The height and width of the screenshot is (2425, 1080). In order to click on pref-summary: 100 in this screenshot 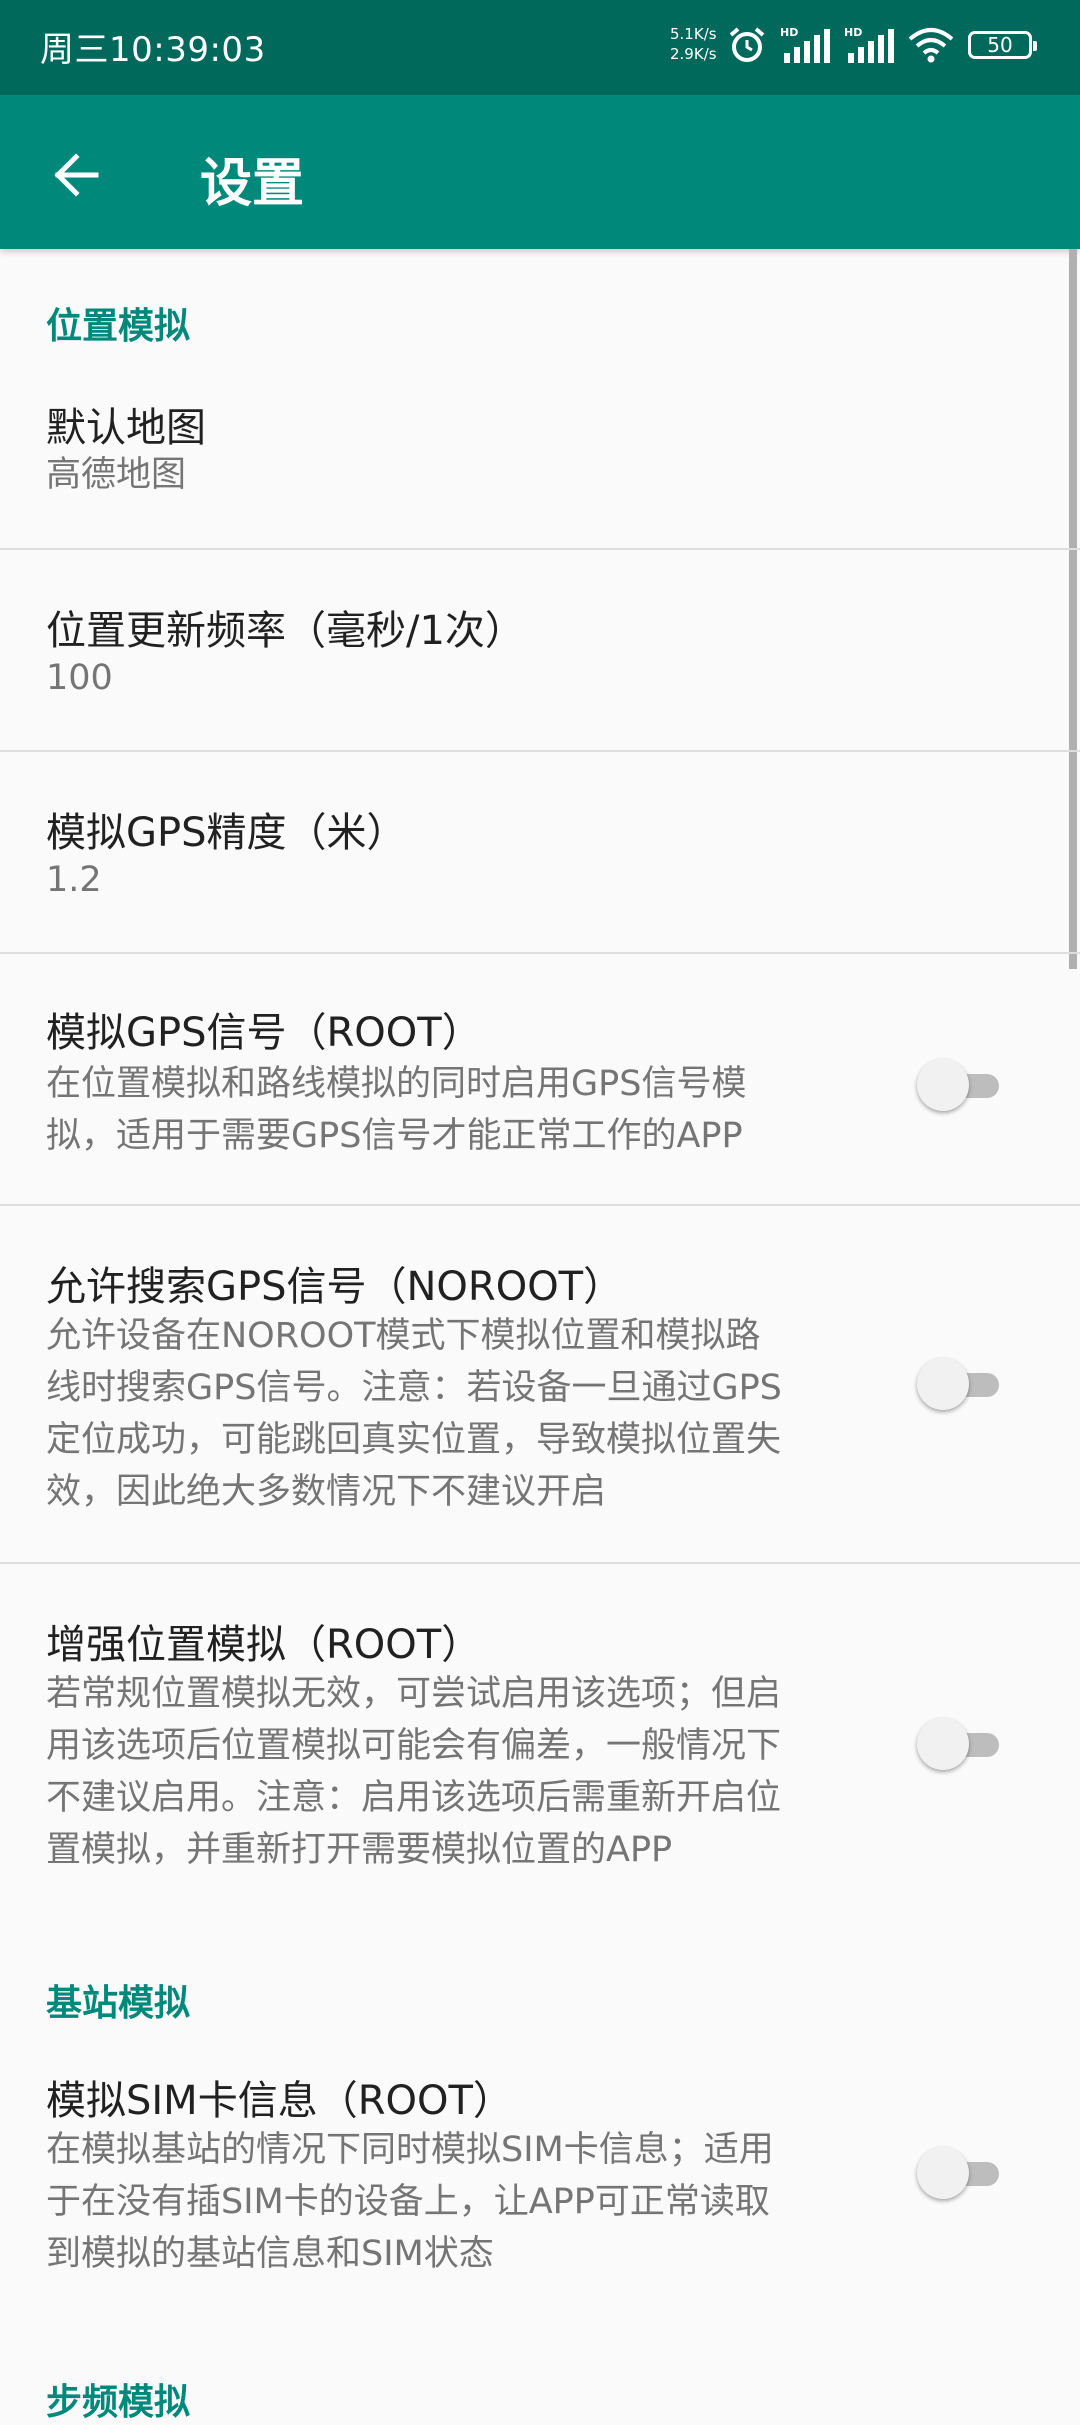, I will do `click(79, 678)`.